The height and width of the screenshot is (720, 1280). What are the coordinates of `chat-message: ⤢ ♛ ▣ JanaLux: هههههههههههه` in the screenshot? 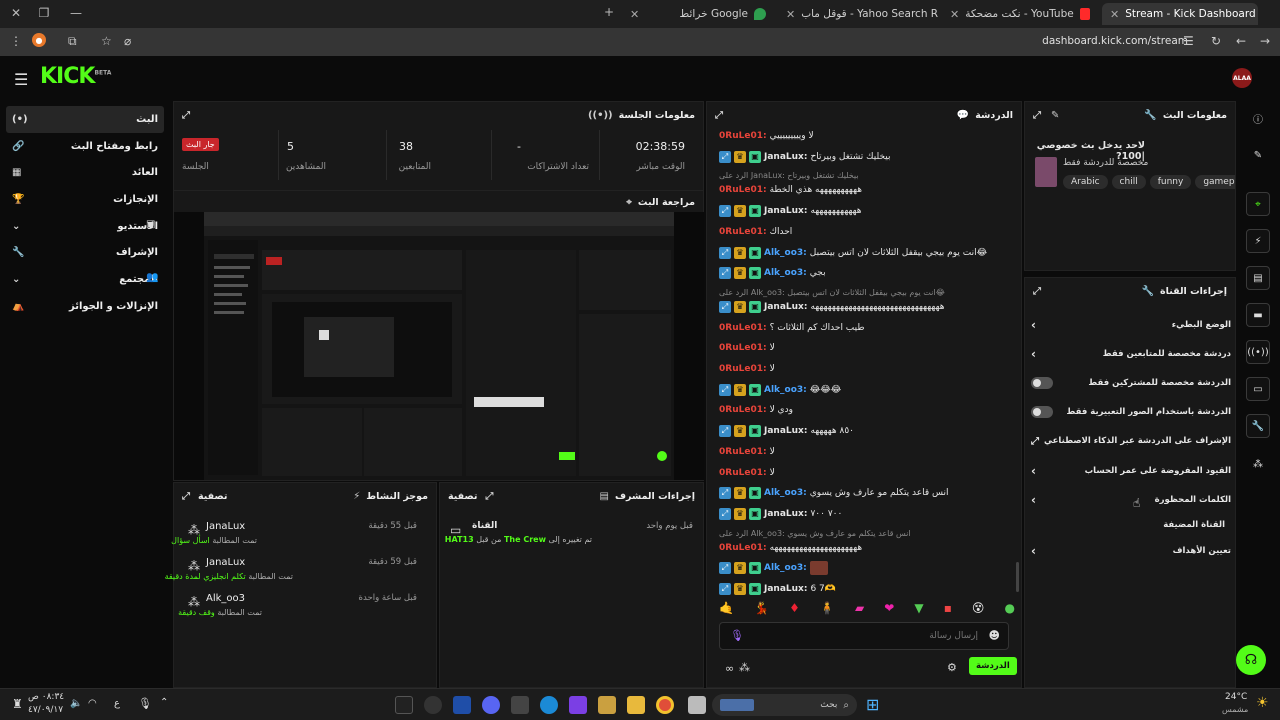 It's located at (867, 211).